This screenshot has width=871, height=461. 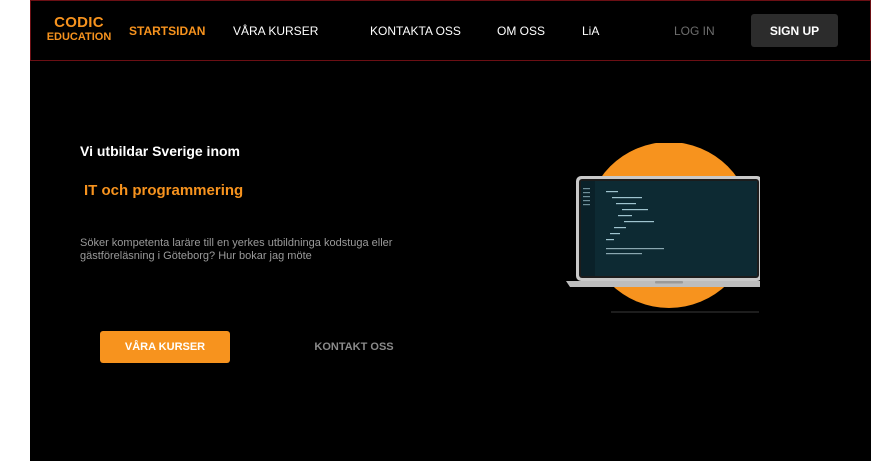 What do you see at coordinates (415, 31) in the screenshot?
I see `nav-item-kontakta-oss: KONTAKTA OSS` at bounding box center [415, 31].